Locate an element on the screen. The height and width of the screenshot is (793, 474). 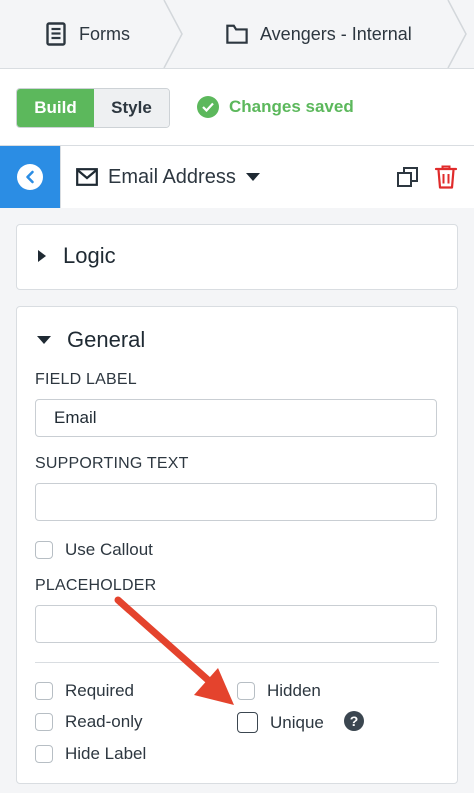
back-button is located at coordinates (30, 177).